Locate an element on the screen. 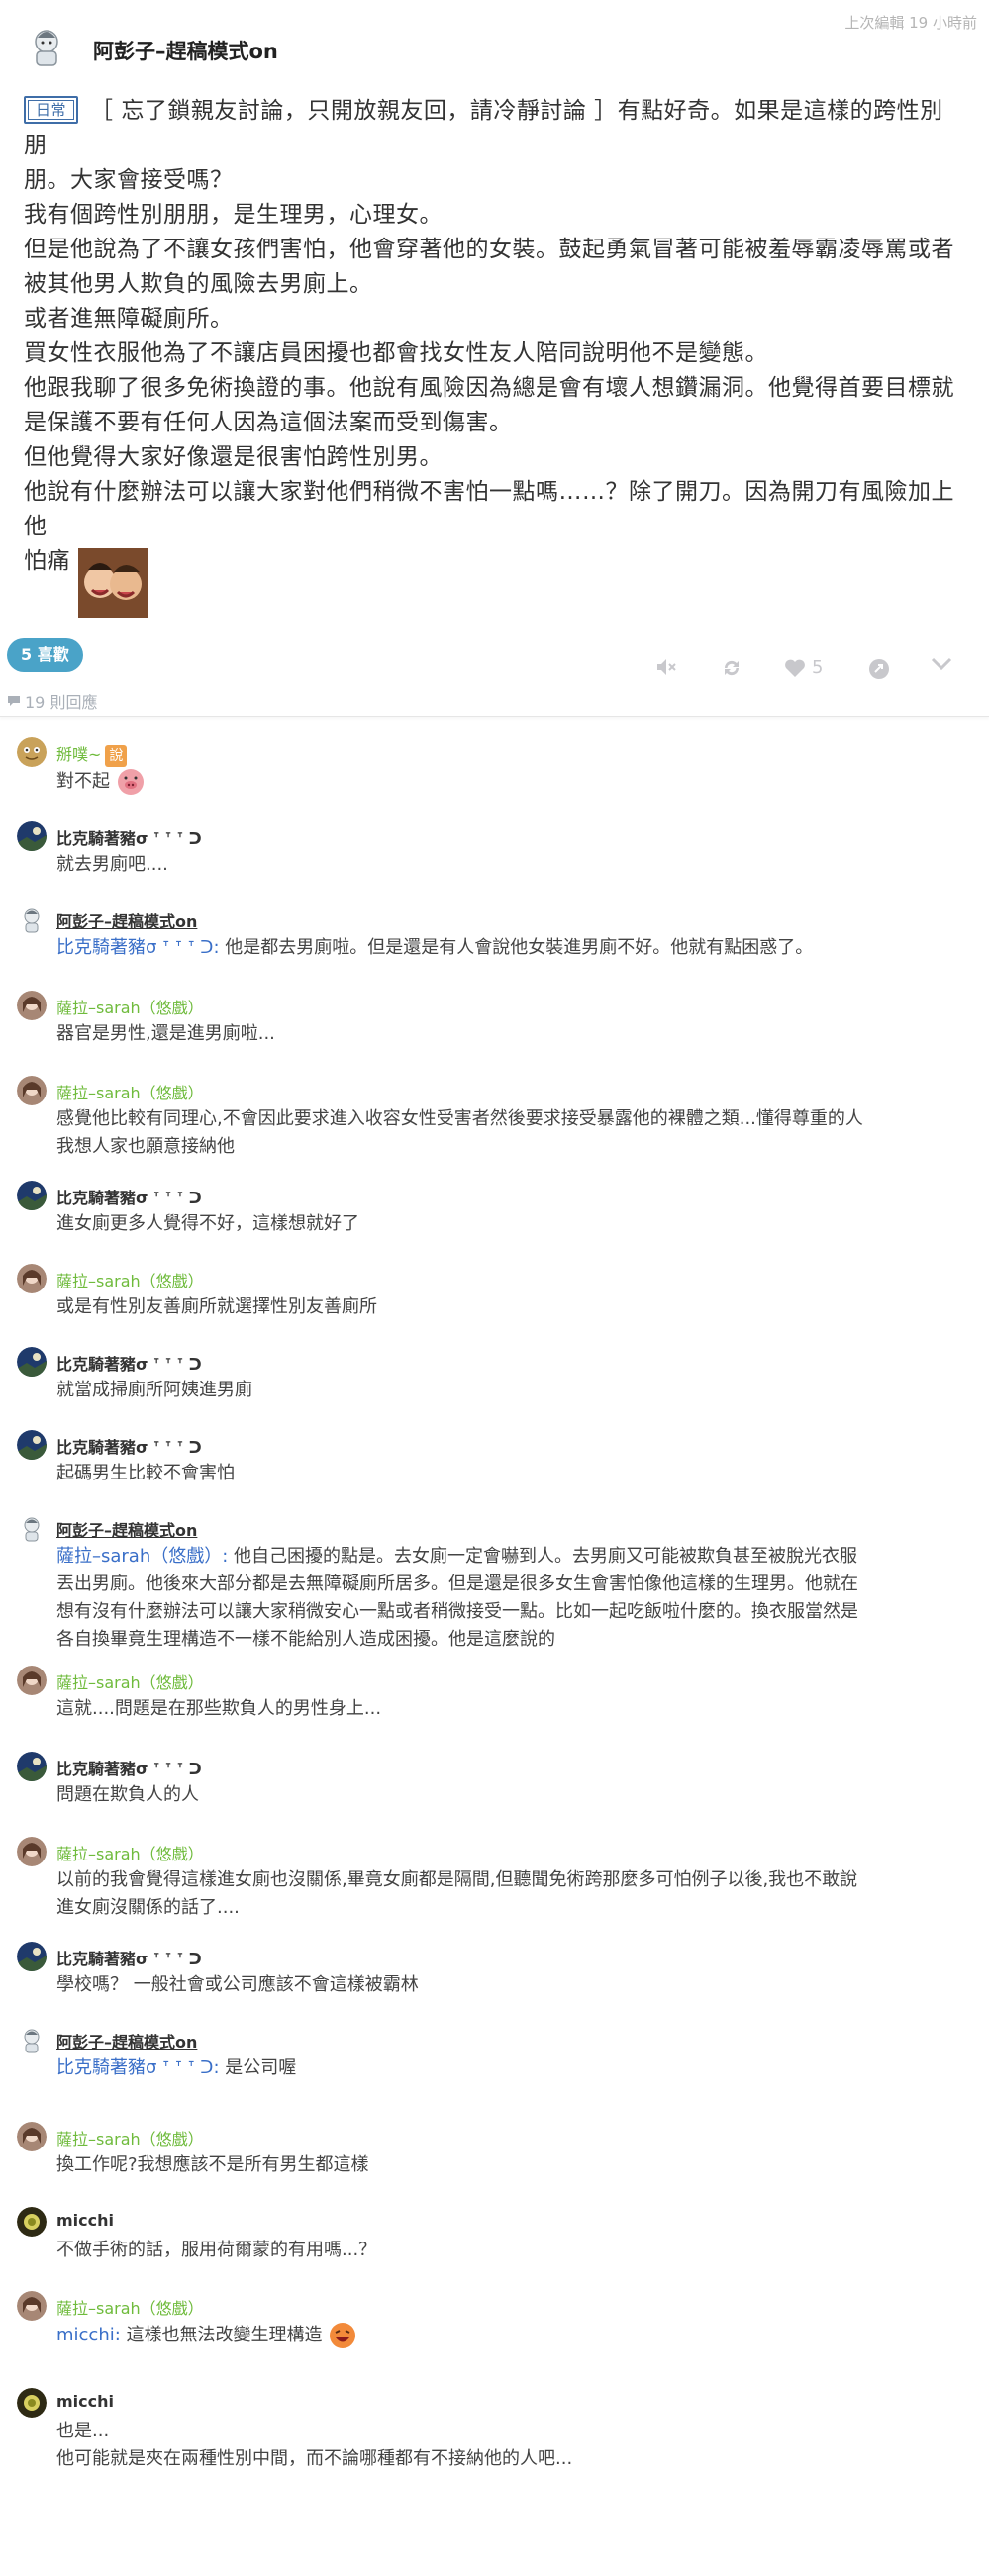 Image resolution: width=989 pixels, height=2576 pixels. post-line: 我有個跨性別朋朋，是生理男，心理女。 is located at coordinates (234, 215).